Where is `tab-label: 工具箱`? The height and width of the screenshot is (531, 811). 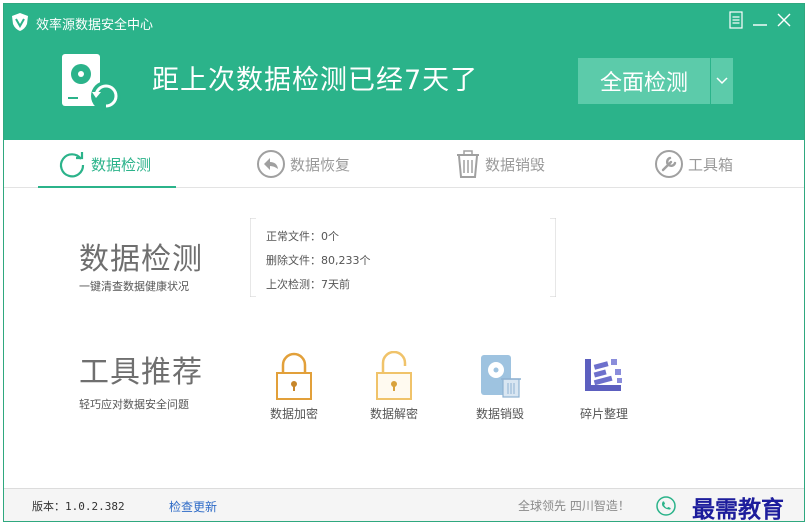
tab-label: 工具箱 is located at coordinates (711, 164).